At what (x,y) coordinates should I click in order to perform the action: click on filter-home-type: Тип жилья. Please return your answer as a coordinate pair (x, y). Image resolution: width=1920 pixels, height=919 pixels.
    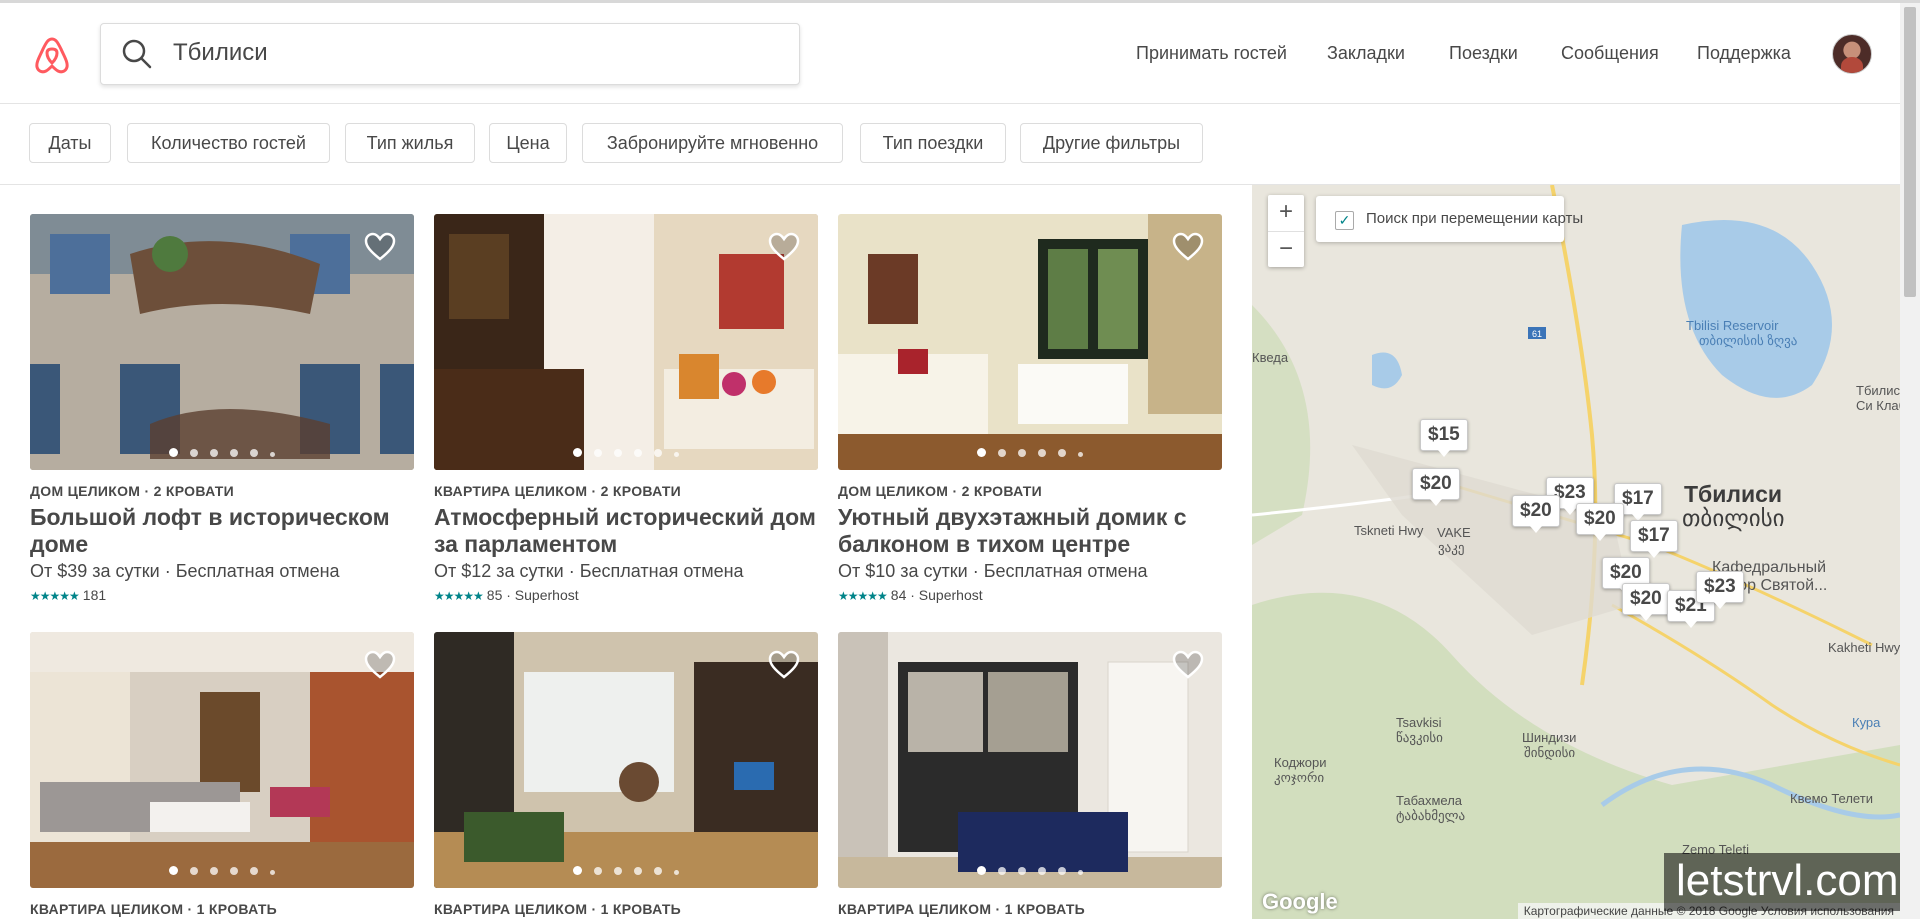
    Looking at the image, I should click on (410, 143).